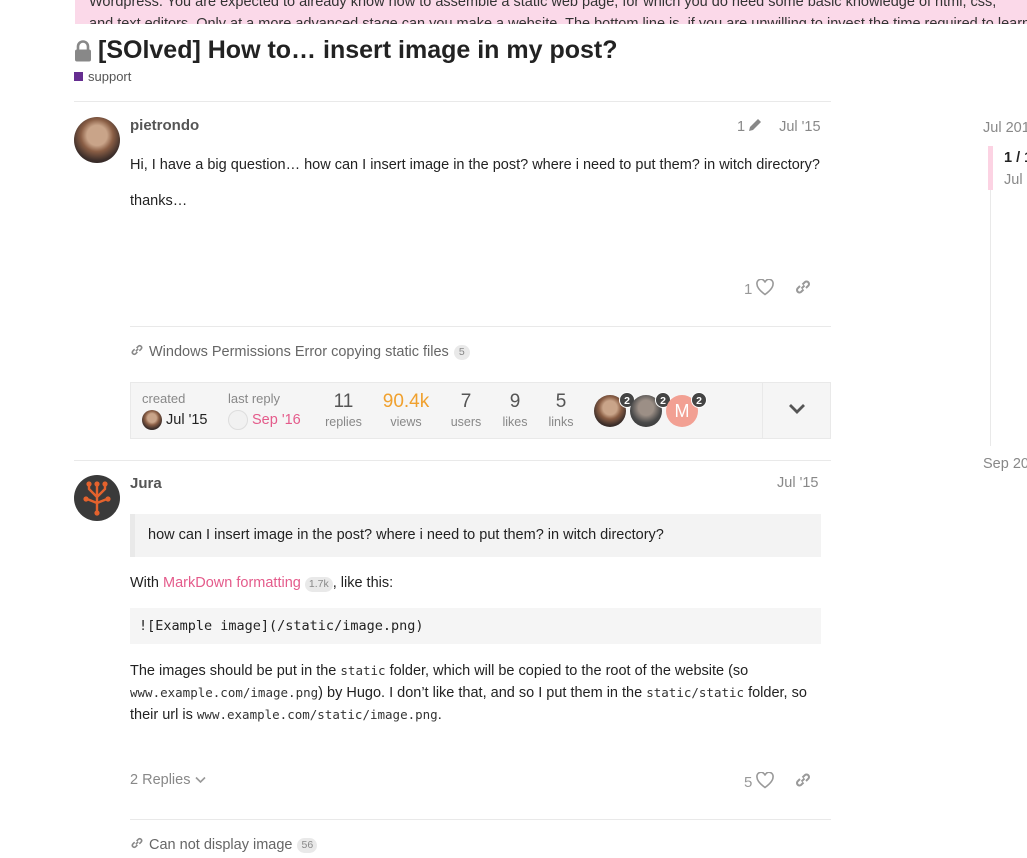 The image size is (1027, 858). I want to click on participant-initial: M, so click(682, 411).